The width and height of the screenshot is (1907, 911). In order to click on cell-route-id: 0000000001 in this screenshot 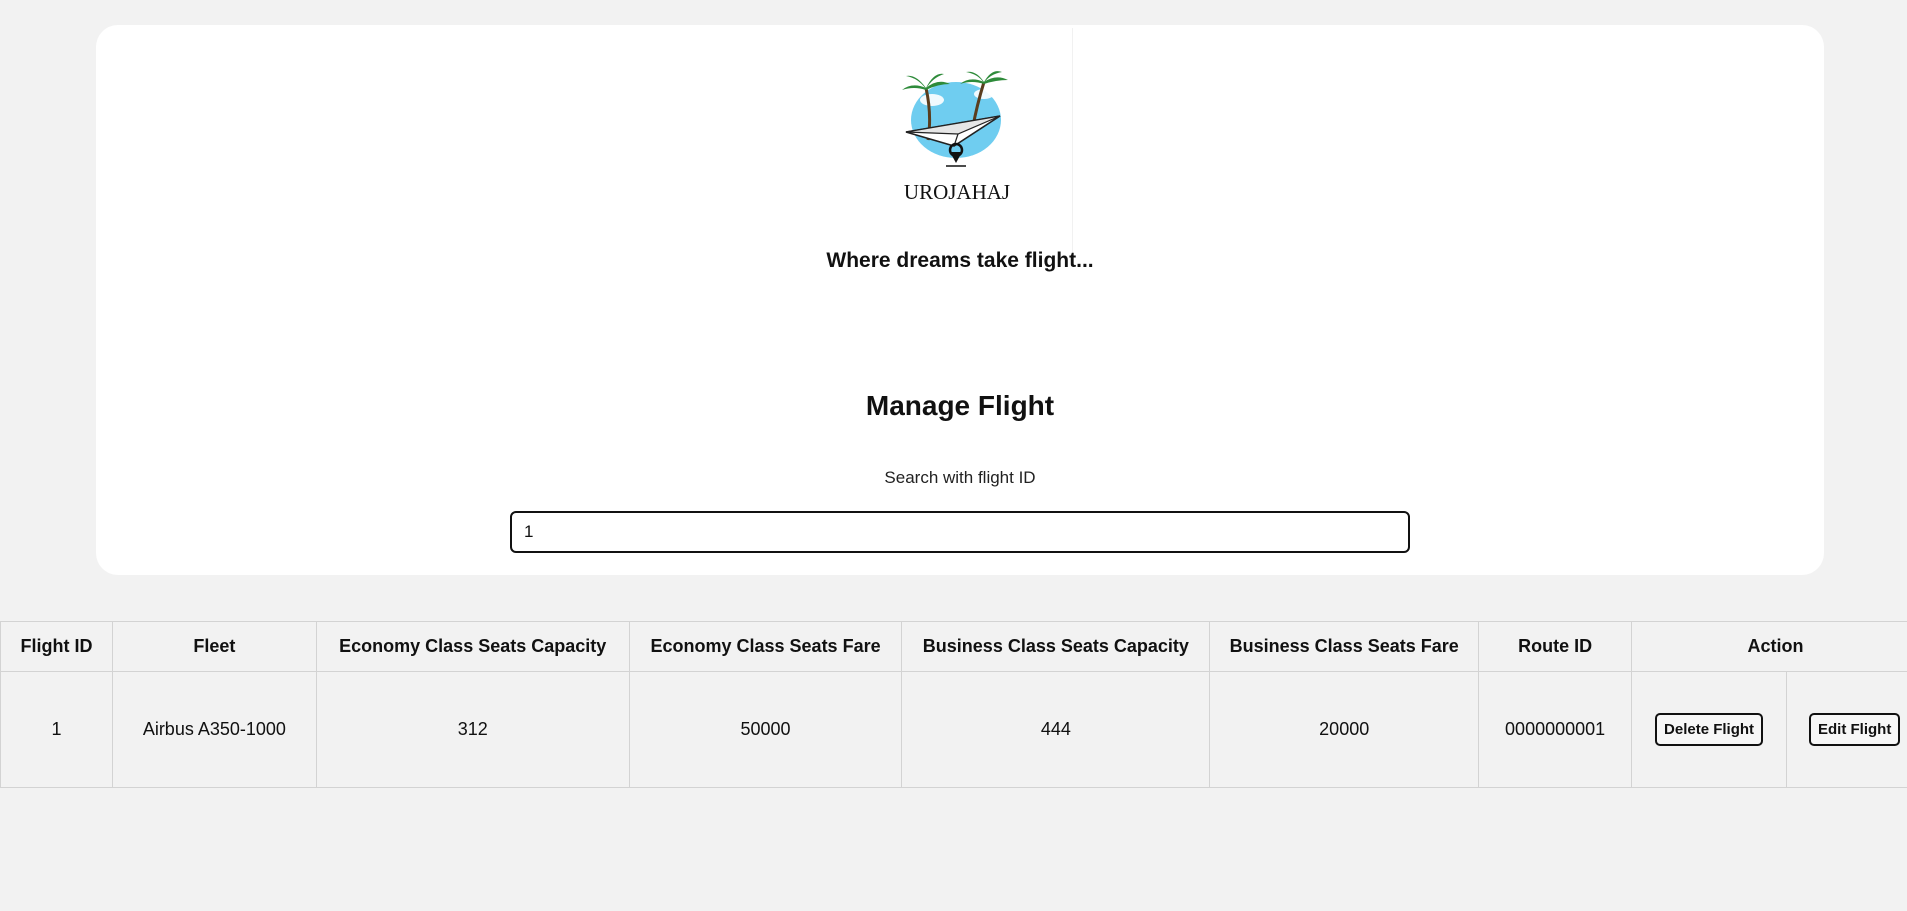, I will do `click(1555, 729)`.